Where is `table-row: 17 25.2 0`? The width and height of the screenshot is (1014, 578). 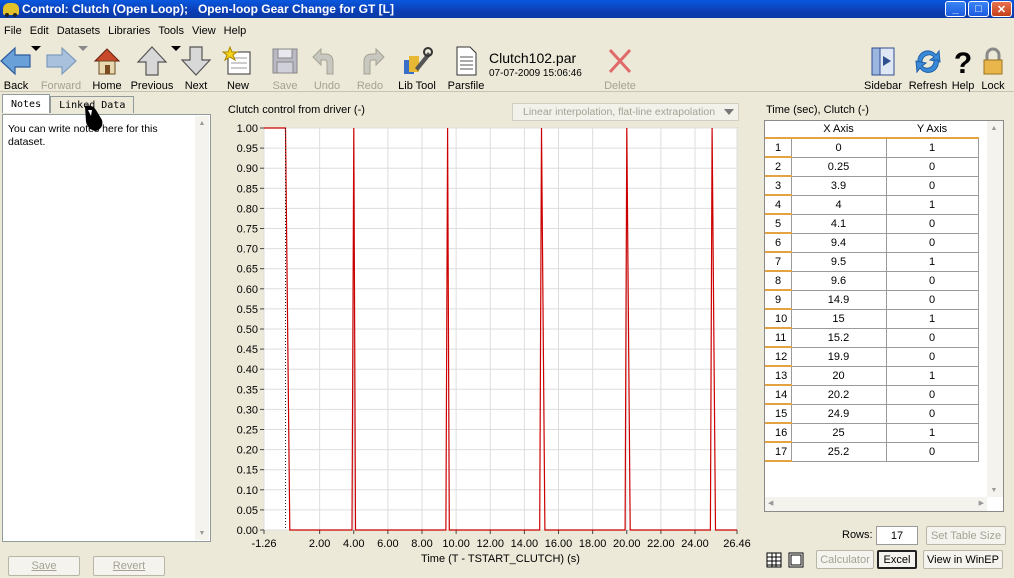
table-row: 17 25.2 0 is located at coordinates (872, 452).